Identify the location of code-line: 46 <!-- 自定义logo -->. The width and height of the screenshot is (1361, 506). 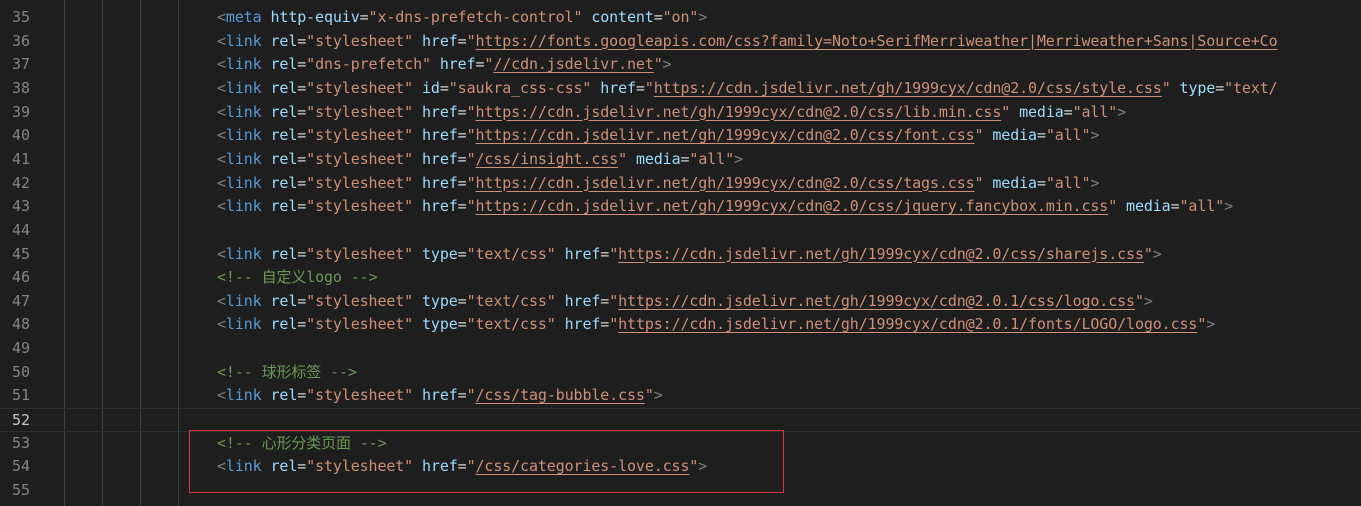
(680, 278).